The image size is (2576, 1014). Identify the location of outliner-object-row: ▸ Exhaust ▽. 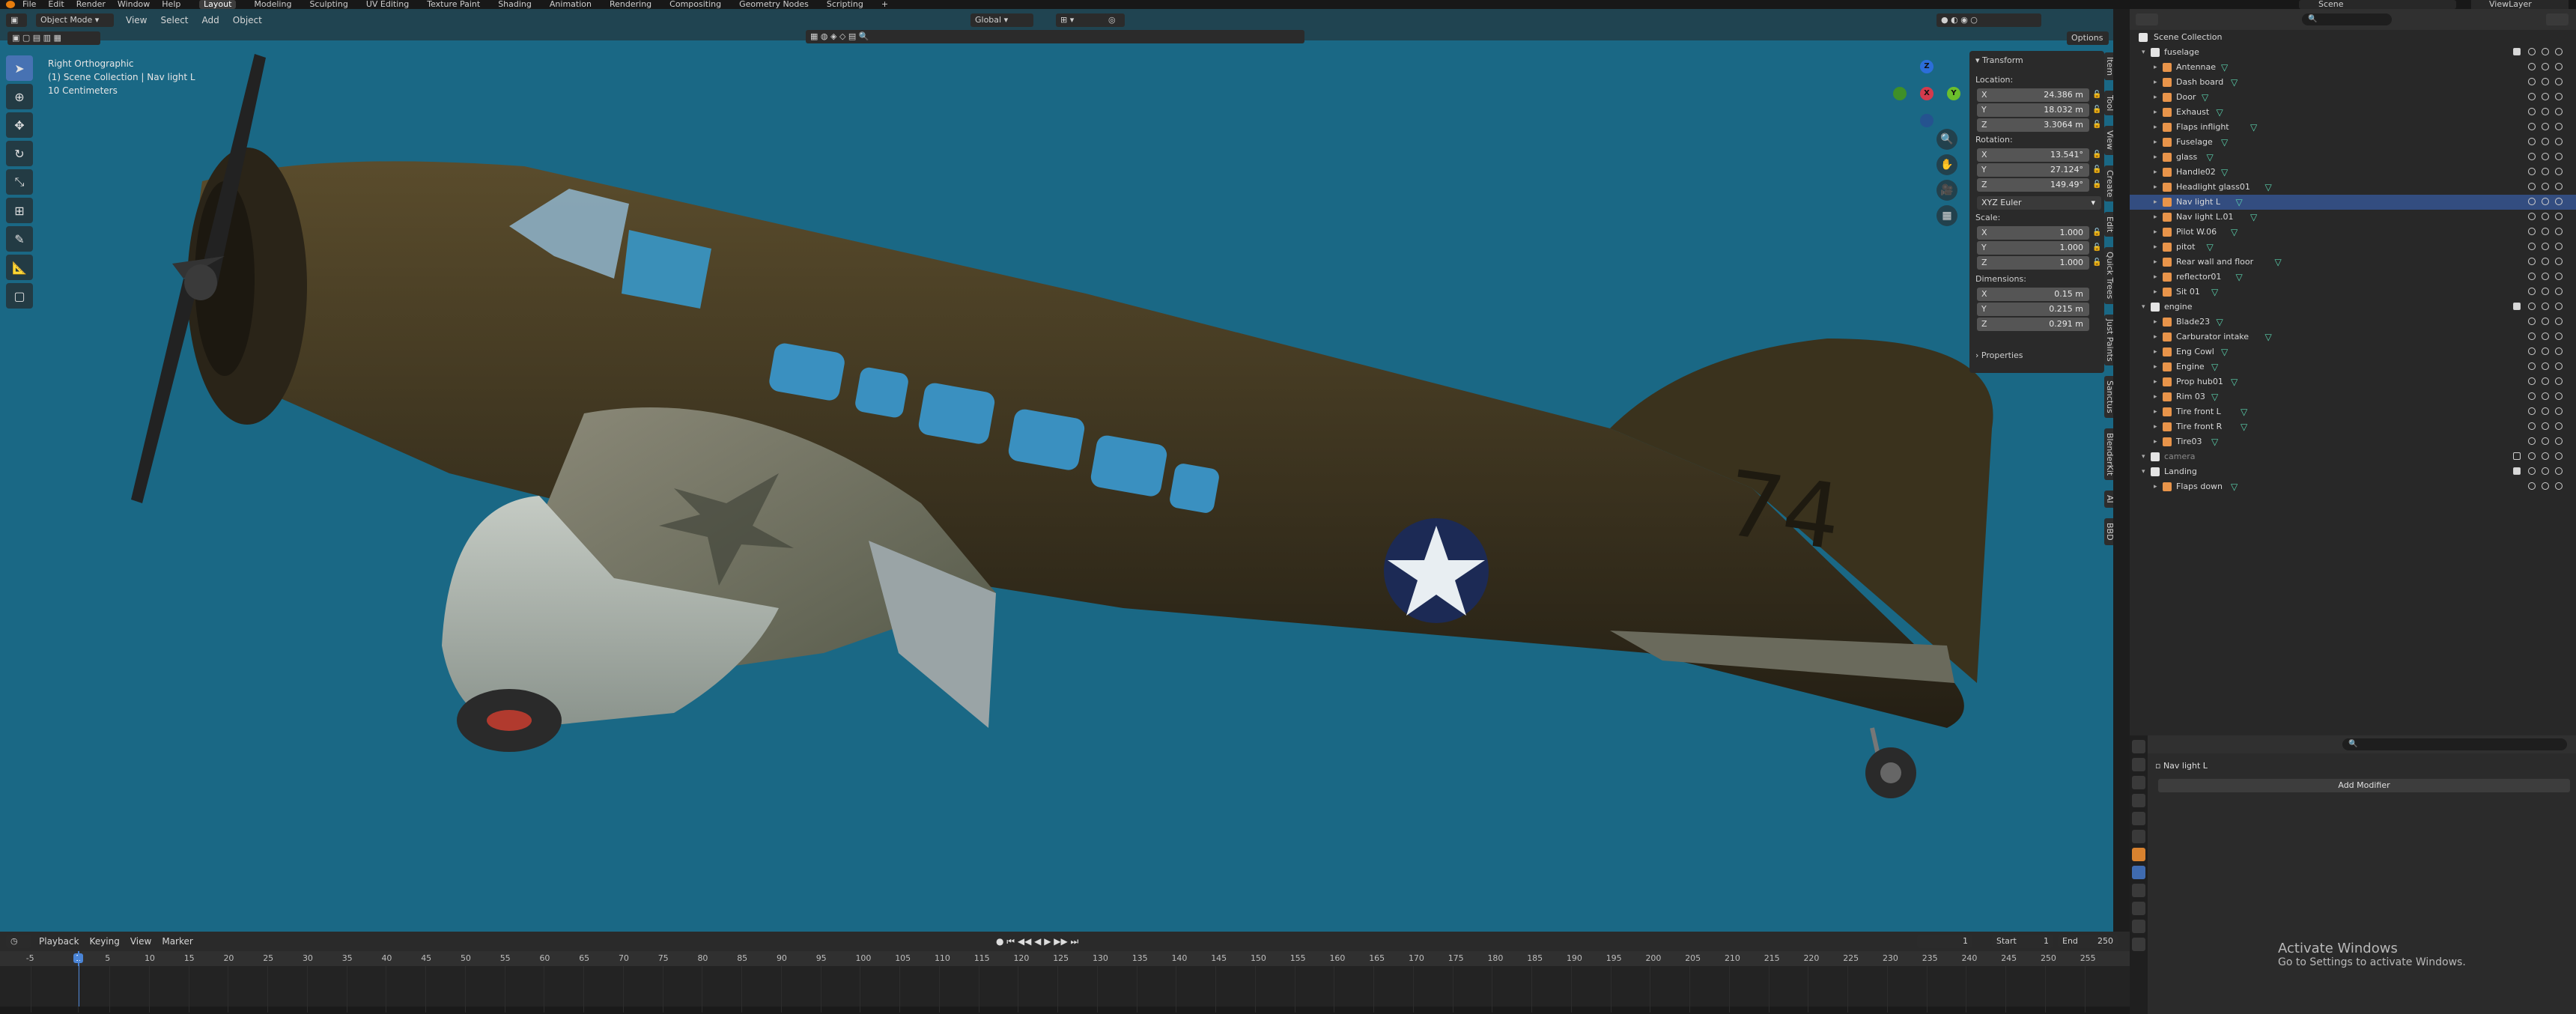
(2353, 112).